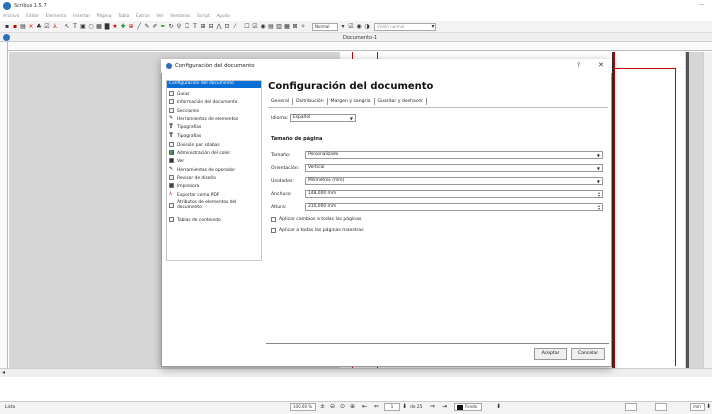 The image size is (712, 414). I want to click on radio-field-icon: ◉, so click(263, 27).